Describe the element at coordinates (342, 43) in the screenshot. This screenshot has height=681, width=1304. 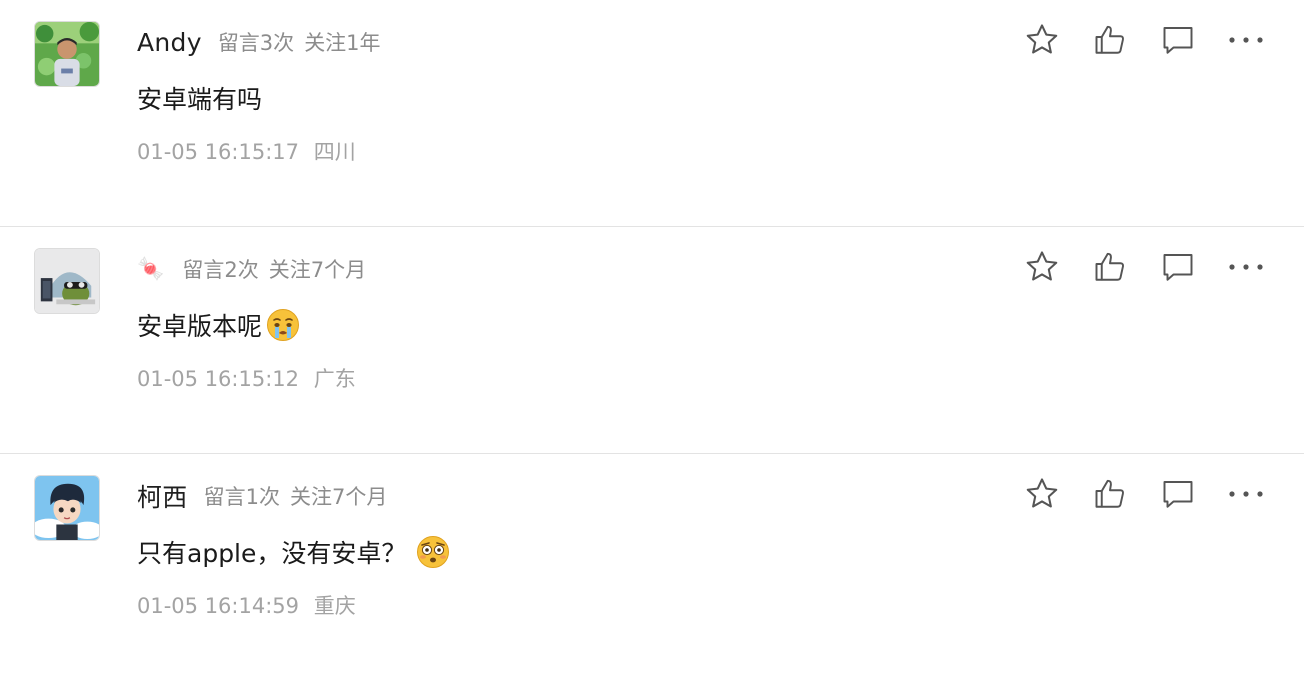
I see `follow-duration: 关注1年` at that location.